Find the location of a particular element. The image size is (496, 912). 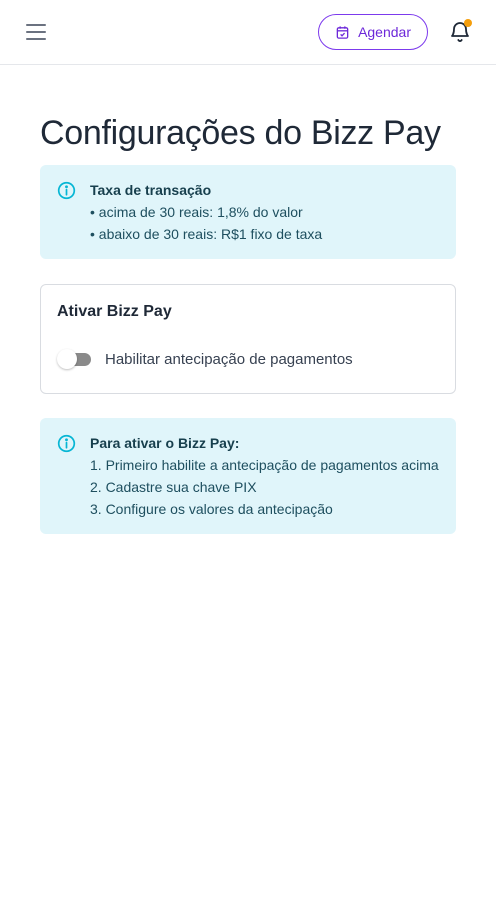

notifications-button is located at coordinates (460, 31).